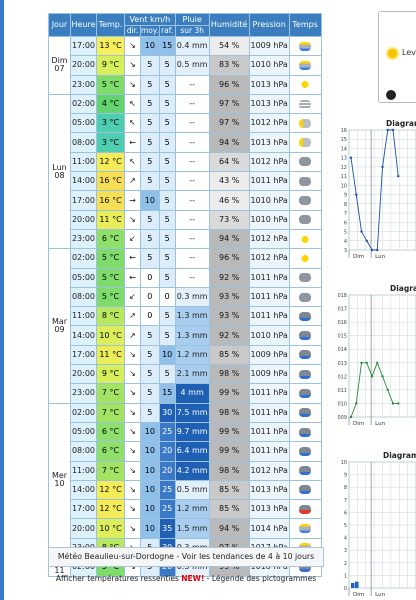 The height and width of the screenshot is (600, 416). Describe the element at coordinates (150, 297) in the screenshot. I see `wind-avg-cell: 0` at that location.